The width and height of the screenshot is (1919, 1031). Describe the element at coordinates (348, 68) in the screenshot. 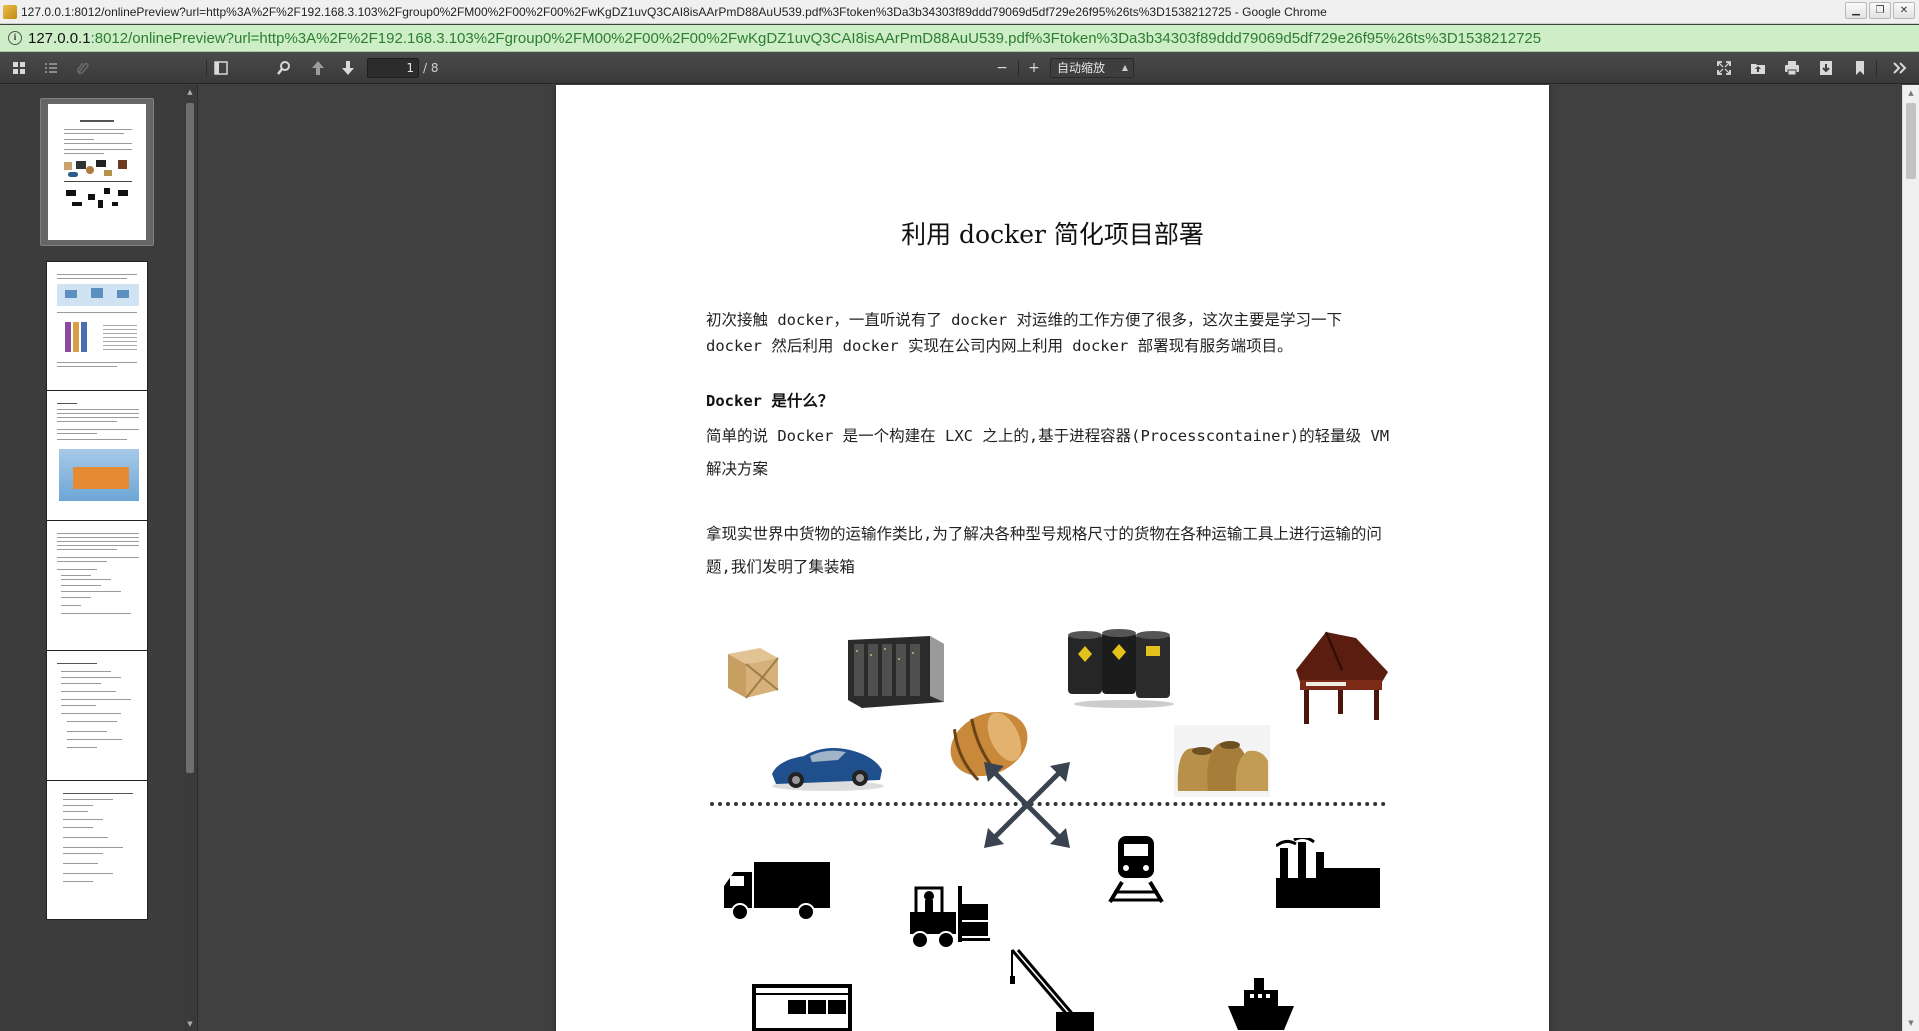

I see `next-page-icon` at that location.